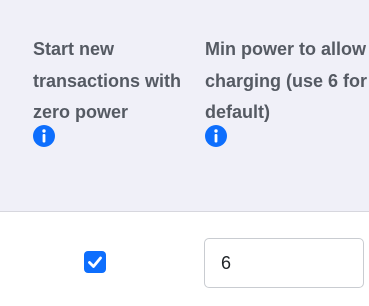 This screenshot has height=306, width=369. What do you see at coordinates (284, 263) in the screenshot?
I see `min-power-input` at bounding box center [284, 263].